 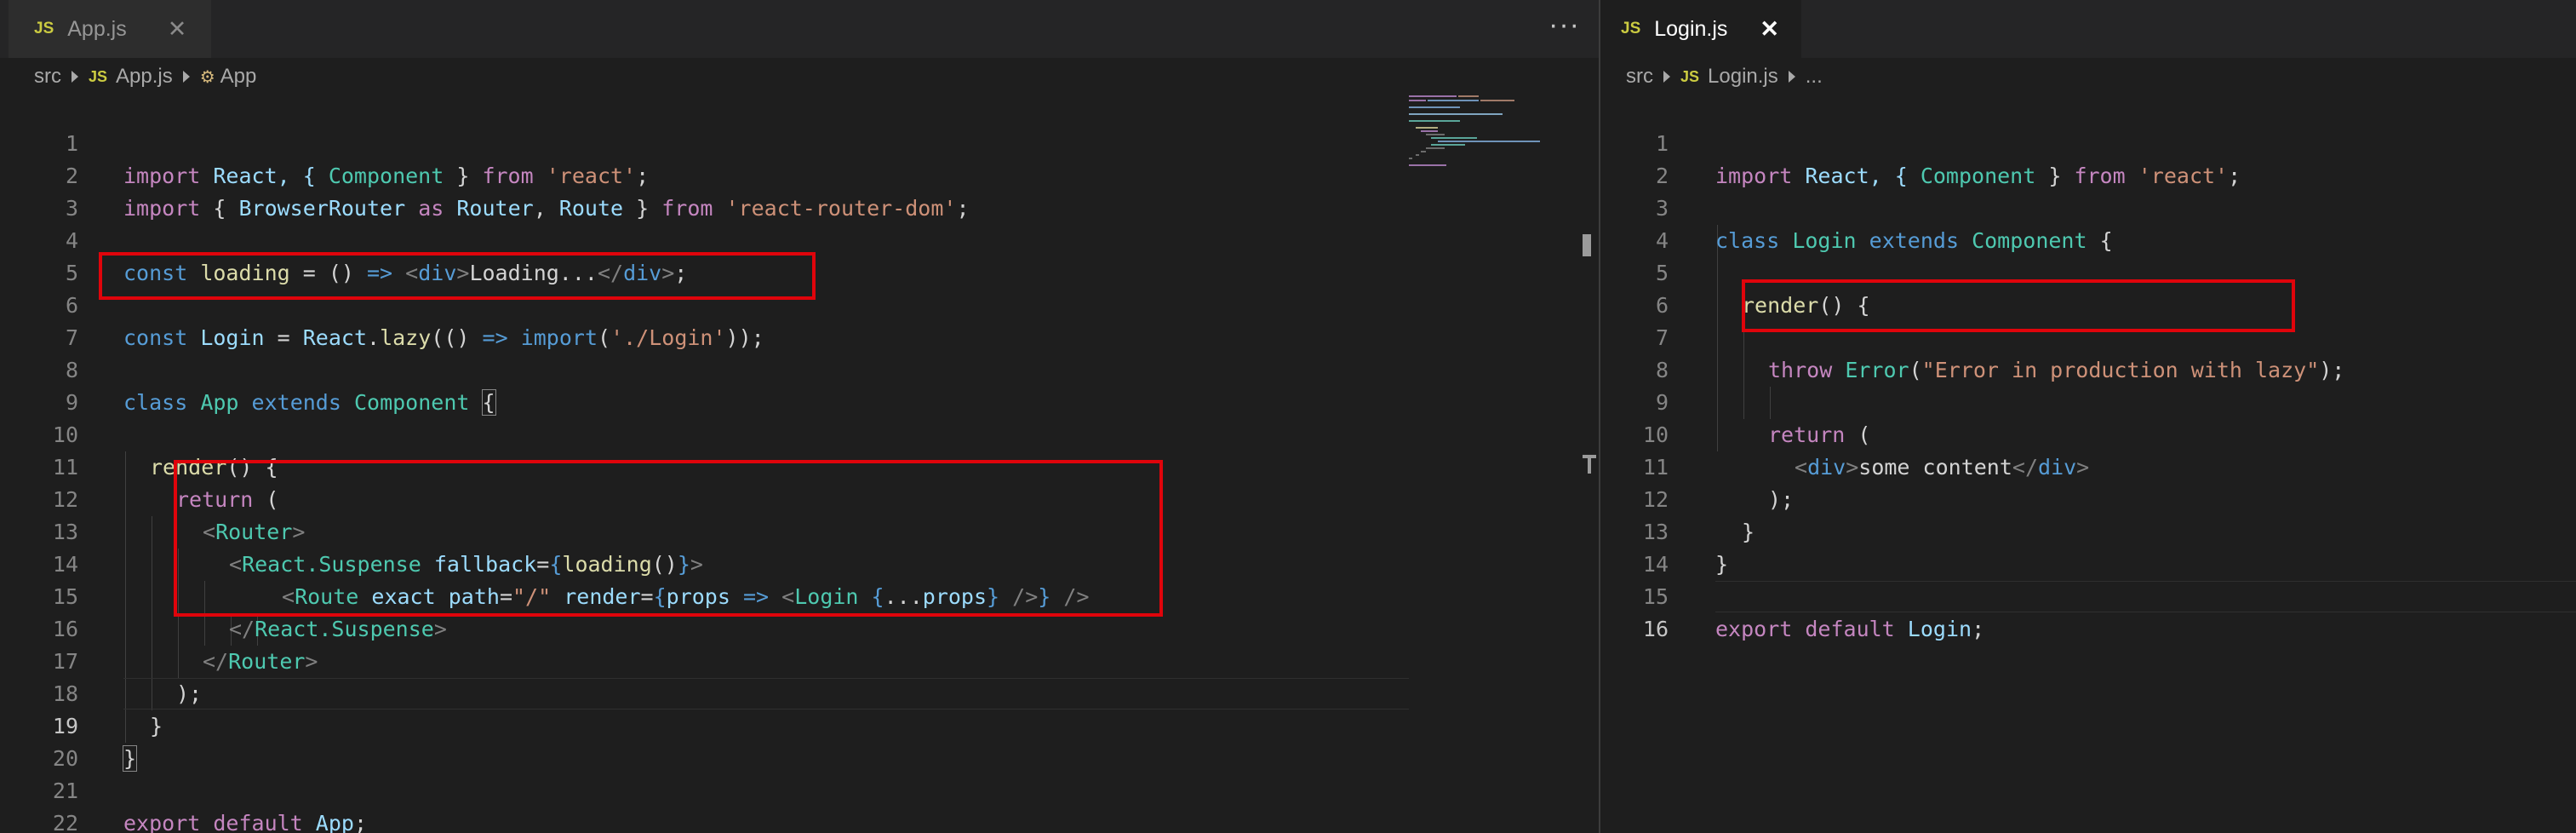 What do you see at coordinates (1564, 25) in the screenshot?
I see `more-actions-icon: ···` at bounding box center [1564, 25].